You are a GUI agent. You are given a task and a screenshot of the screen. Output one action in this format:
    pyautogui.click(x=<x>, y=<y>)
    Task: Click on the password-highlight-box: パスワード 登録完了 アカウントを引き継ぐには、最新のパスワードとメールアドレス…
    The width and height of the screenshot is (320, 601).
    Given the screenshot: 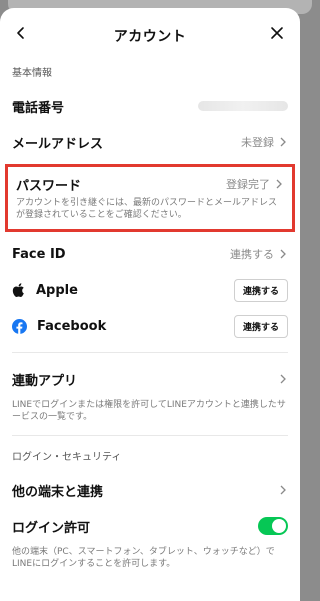 What is the action you would take?
    pyautogui.click(x=150, y=198)
    